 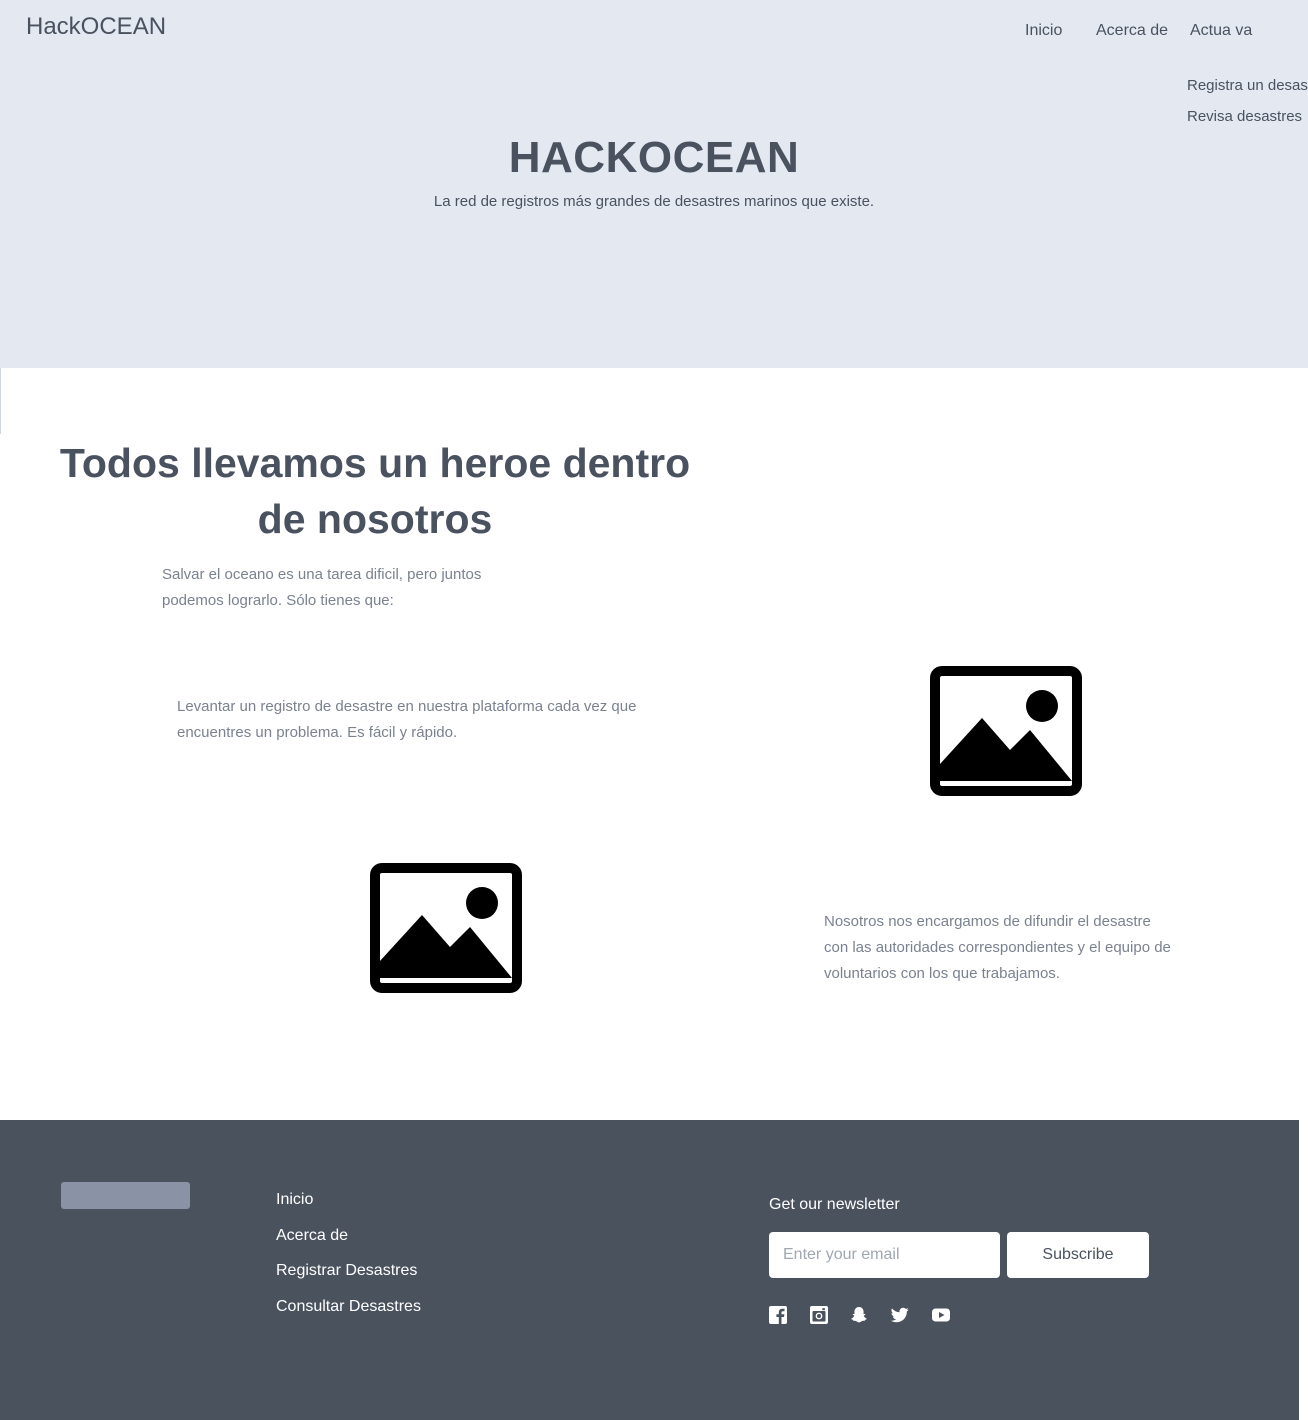 I want to click on instagram-icon, so click(x=819, y=1315).